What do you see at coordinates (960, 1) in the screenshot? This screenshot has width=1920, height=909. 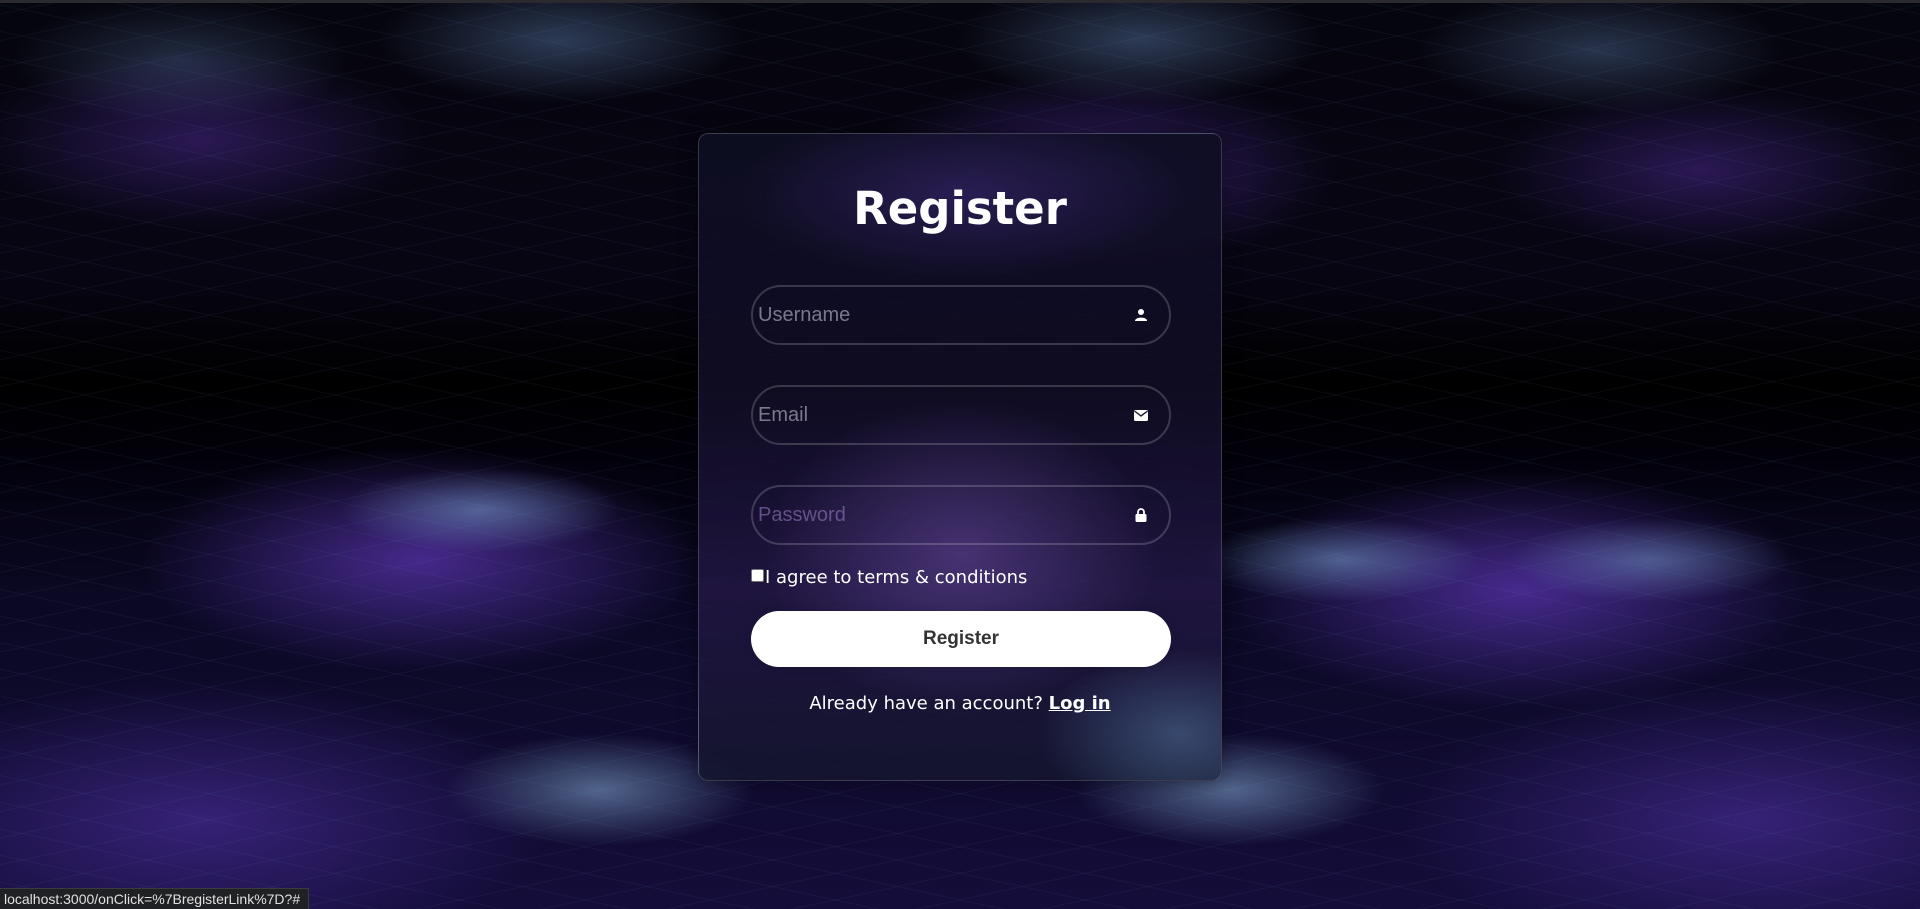 I see `top-border` at bounding box center [960, 1].